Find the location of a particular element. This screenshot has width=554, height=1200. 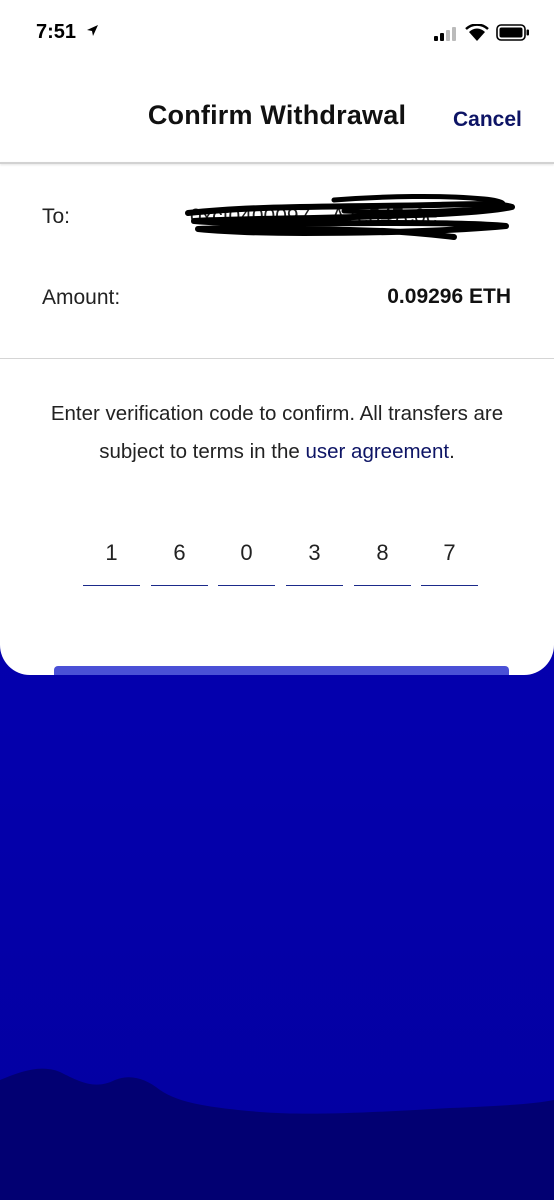

status-time: 7:51 is located at coordinates (56, 32).